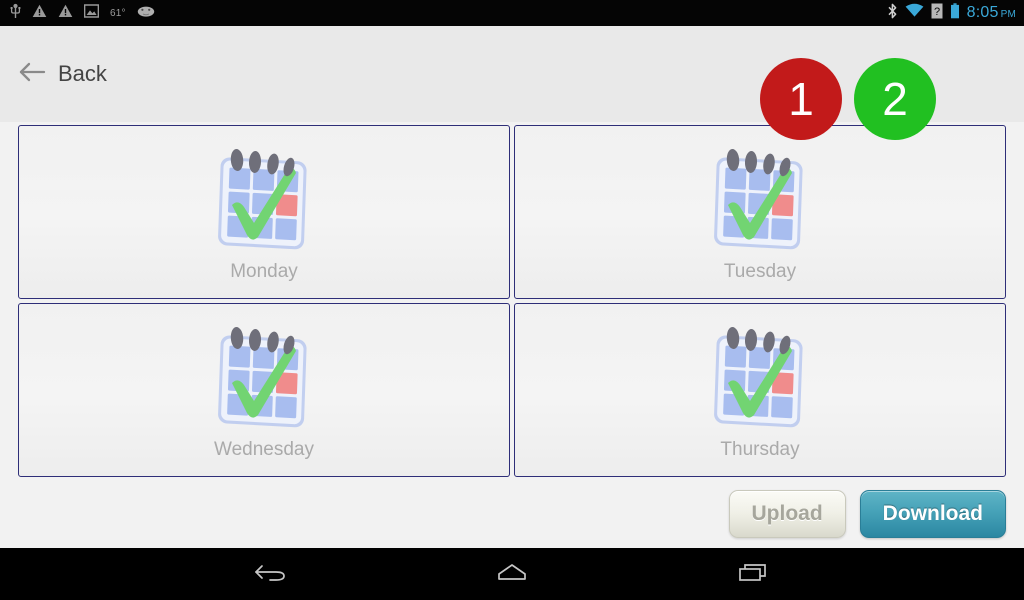  Describe the element at coordinates (1008, 14) in the screenshot. I see `clock-meridiem: PM` at that location.